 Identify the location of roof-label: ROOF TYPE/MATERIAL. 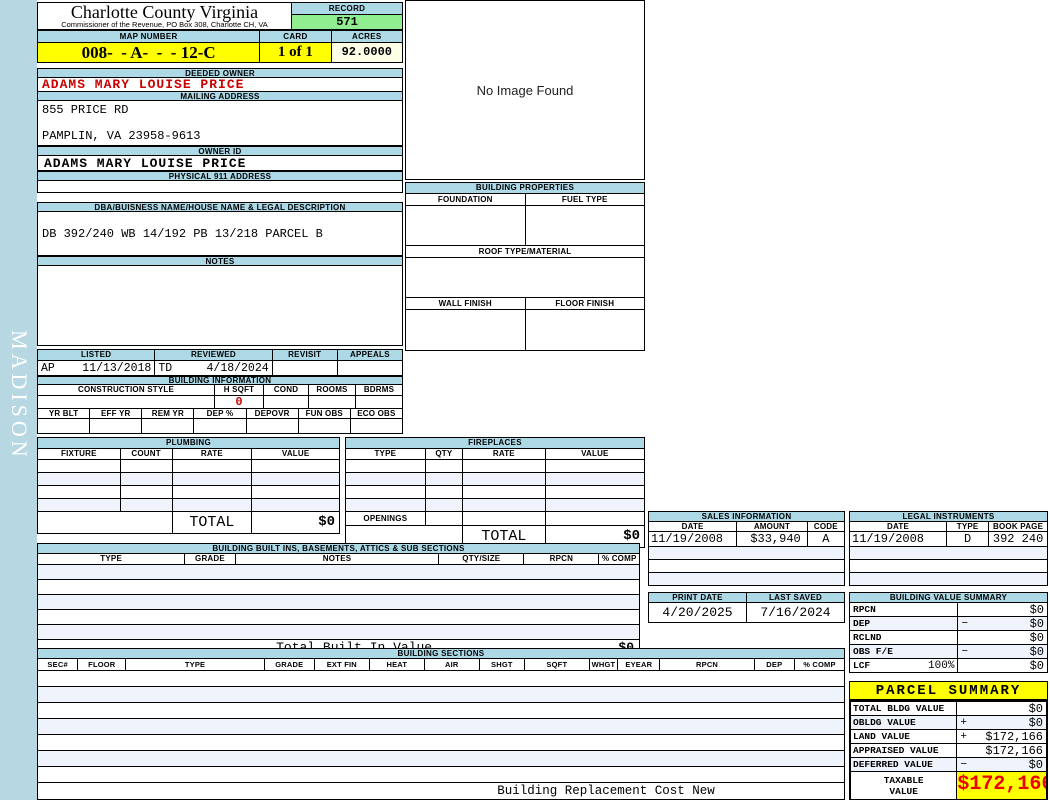
(525, 251).